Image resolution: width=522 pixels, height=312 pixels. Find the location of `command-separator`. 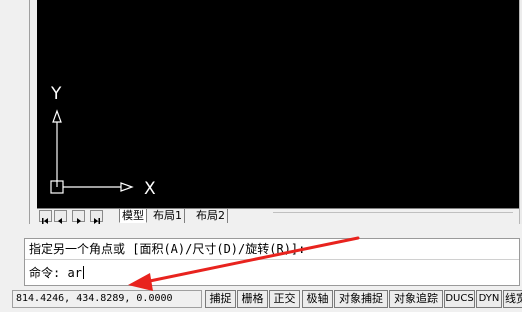

command-separator is located at coordinates (272, 259).